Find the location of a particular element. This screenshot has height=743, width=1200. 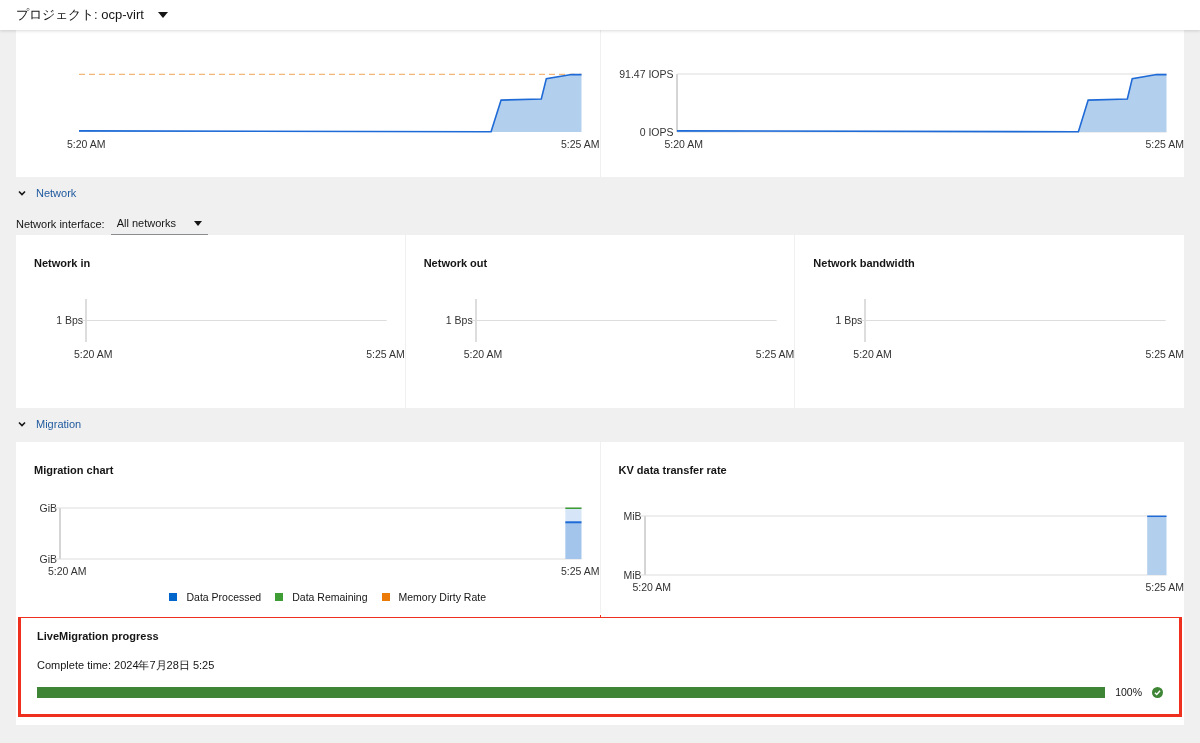

chart-title: Migration chart is located at coordinates (74, 470).